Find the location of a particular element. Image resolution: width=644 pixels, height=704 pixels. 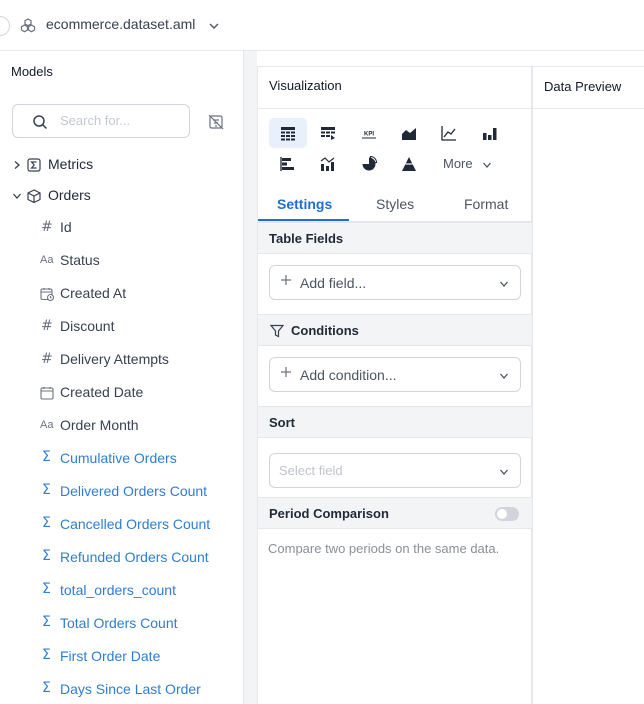

field-created-at: Created At is located at coordinates (121, 294).